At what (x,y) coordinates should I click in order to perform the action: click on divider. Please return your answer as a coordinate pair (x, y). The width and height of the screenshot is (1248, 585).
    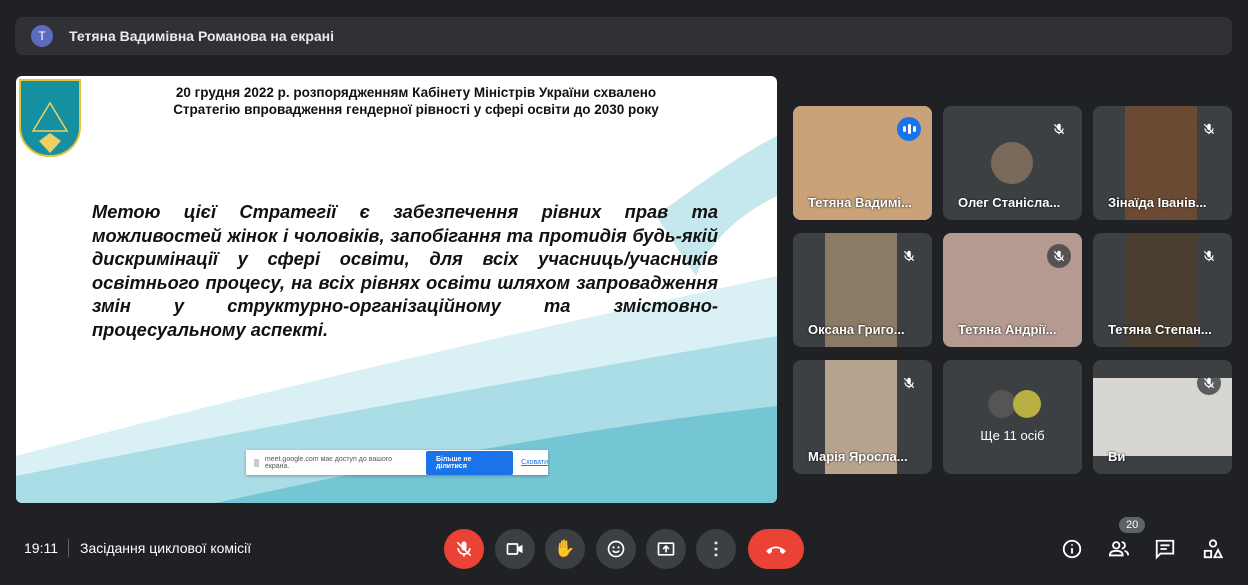
    Looking at the image, I should click on (68, 548).